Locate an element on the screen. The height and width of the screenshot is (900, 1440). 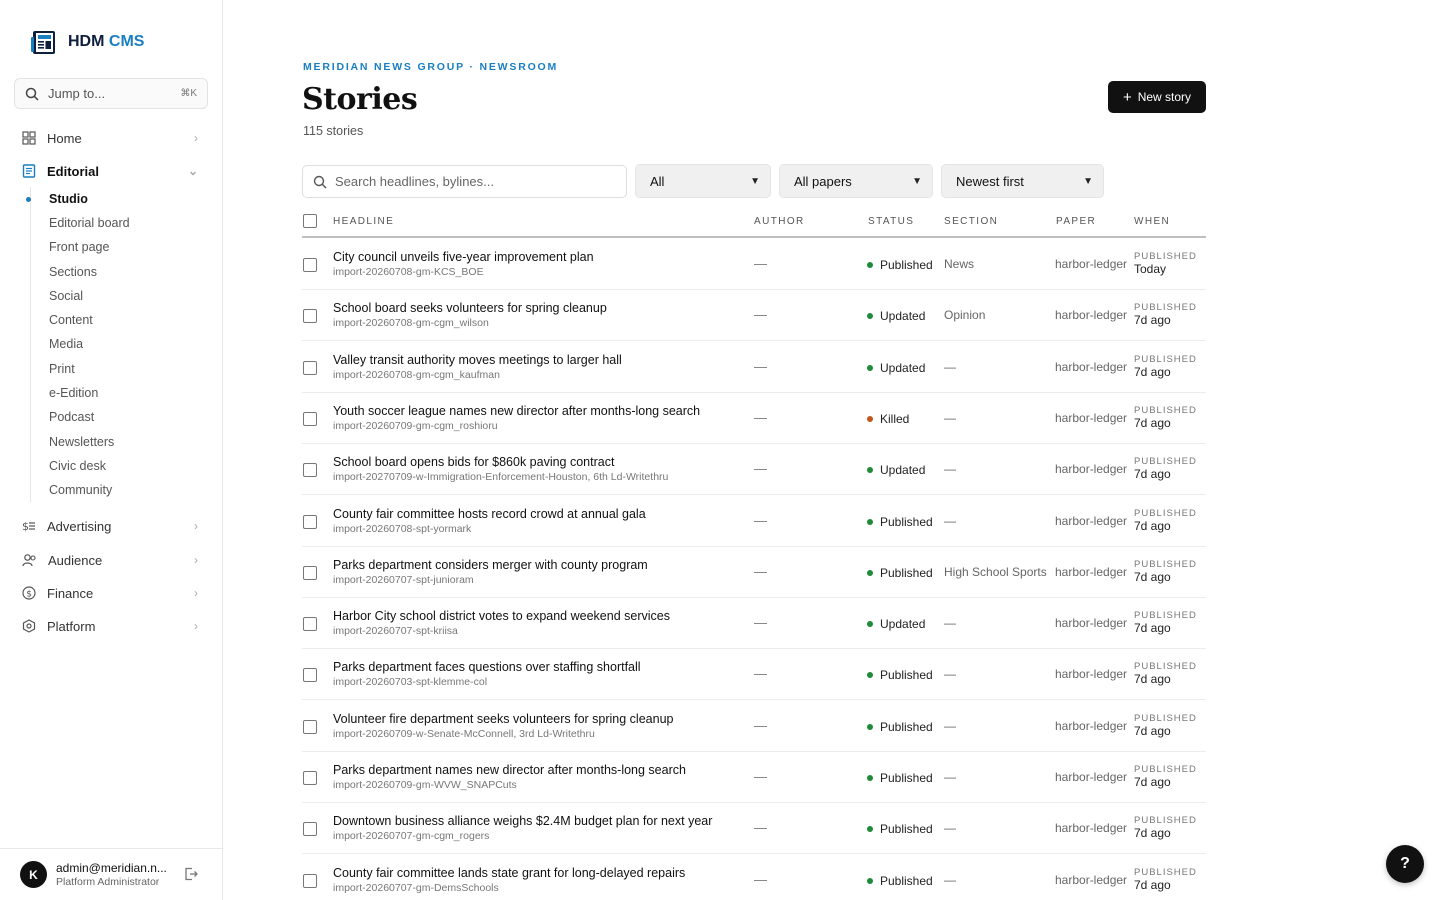
brand: HDM CMS is located at coordinates (87, 42).